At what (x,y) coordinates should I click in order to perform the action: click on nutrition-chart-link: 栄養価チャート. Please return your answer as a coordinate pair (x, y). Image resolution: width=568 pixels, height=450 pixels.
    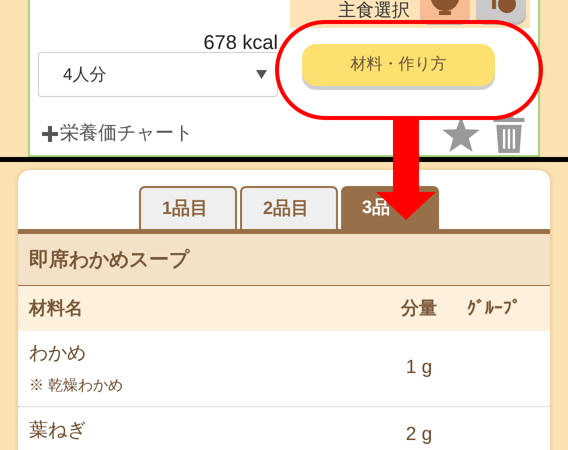
    Looking at the image, I should click on (117, 134).